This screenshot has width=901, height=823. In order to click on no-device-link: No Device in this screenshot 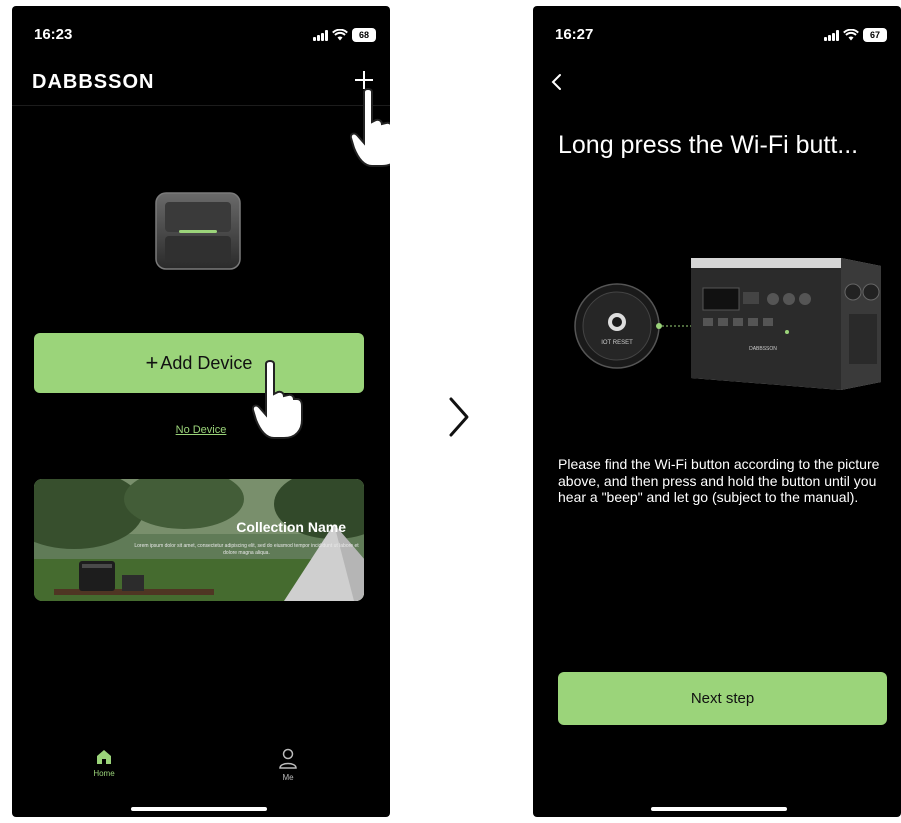, I will do `click(201, 430)`.